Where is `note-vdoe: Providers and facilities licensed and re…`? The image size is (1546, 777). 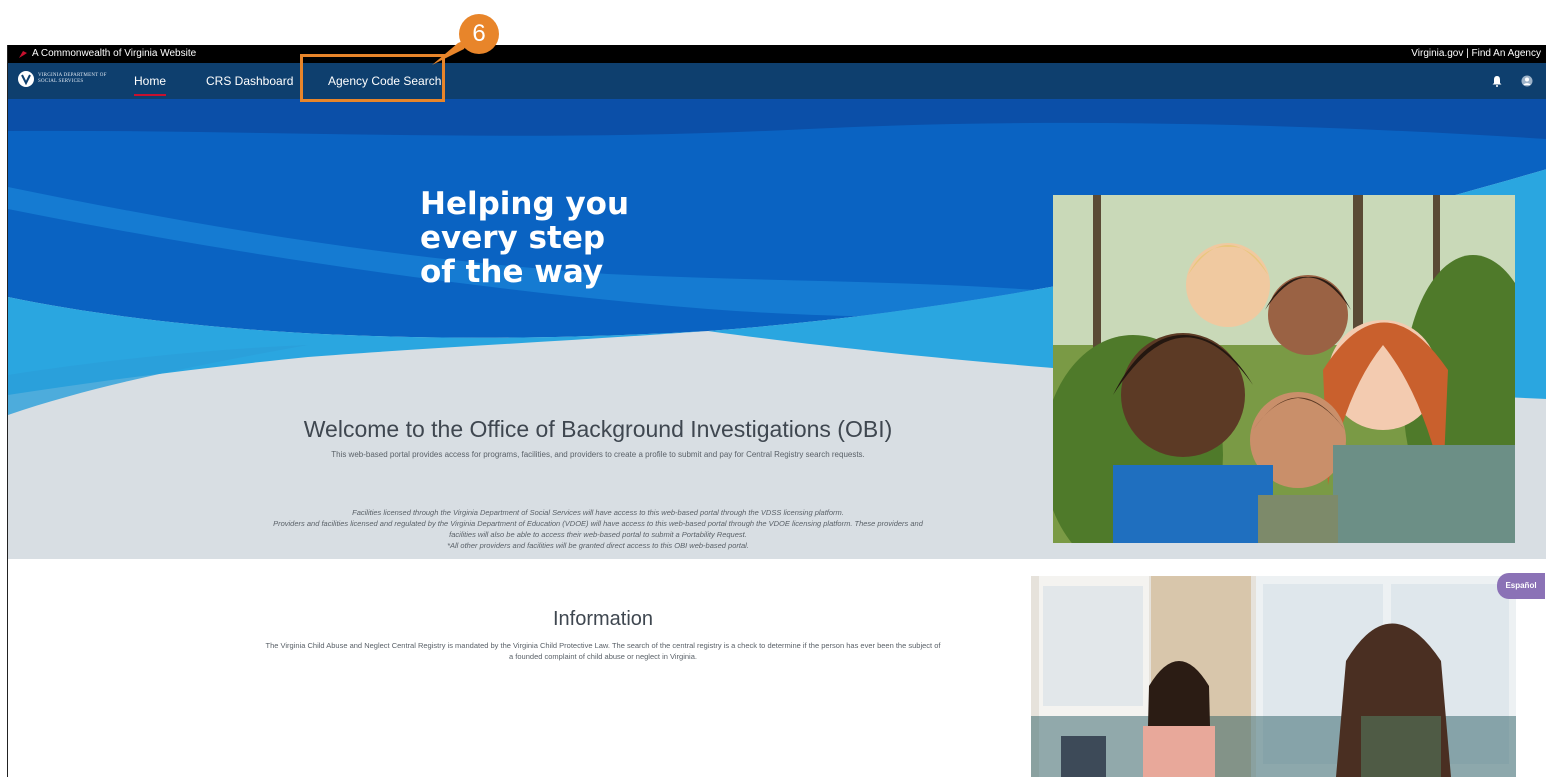 note-vdoe: Providers and facilities licensed and re… is located at coordinates (598, 529).